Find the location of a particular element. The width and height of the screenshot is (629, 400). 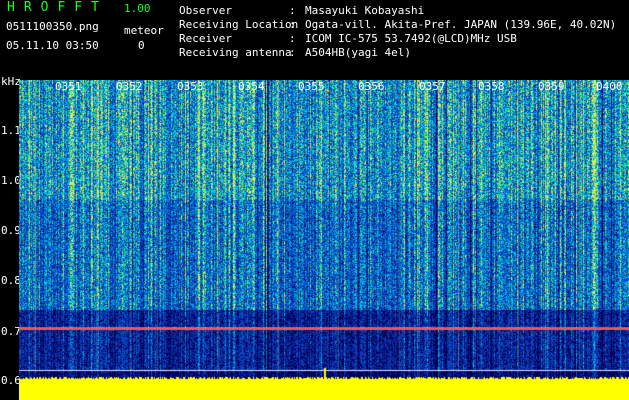

frequency-tick-label: 0.6 is located at coordinates (11, 380).